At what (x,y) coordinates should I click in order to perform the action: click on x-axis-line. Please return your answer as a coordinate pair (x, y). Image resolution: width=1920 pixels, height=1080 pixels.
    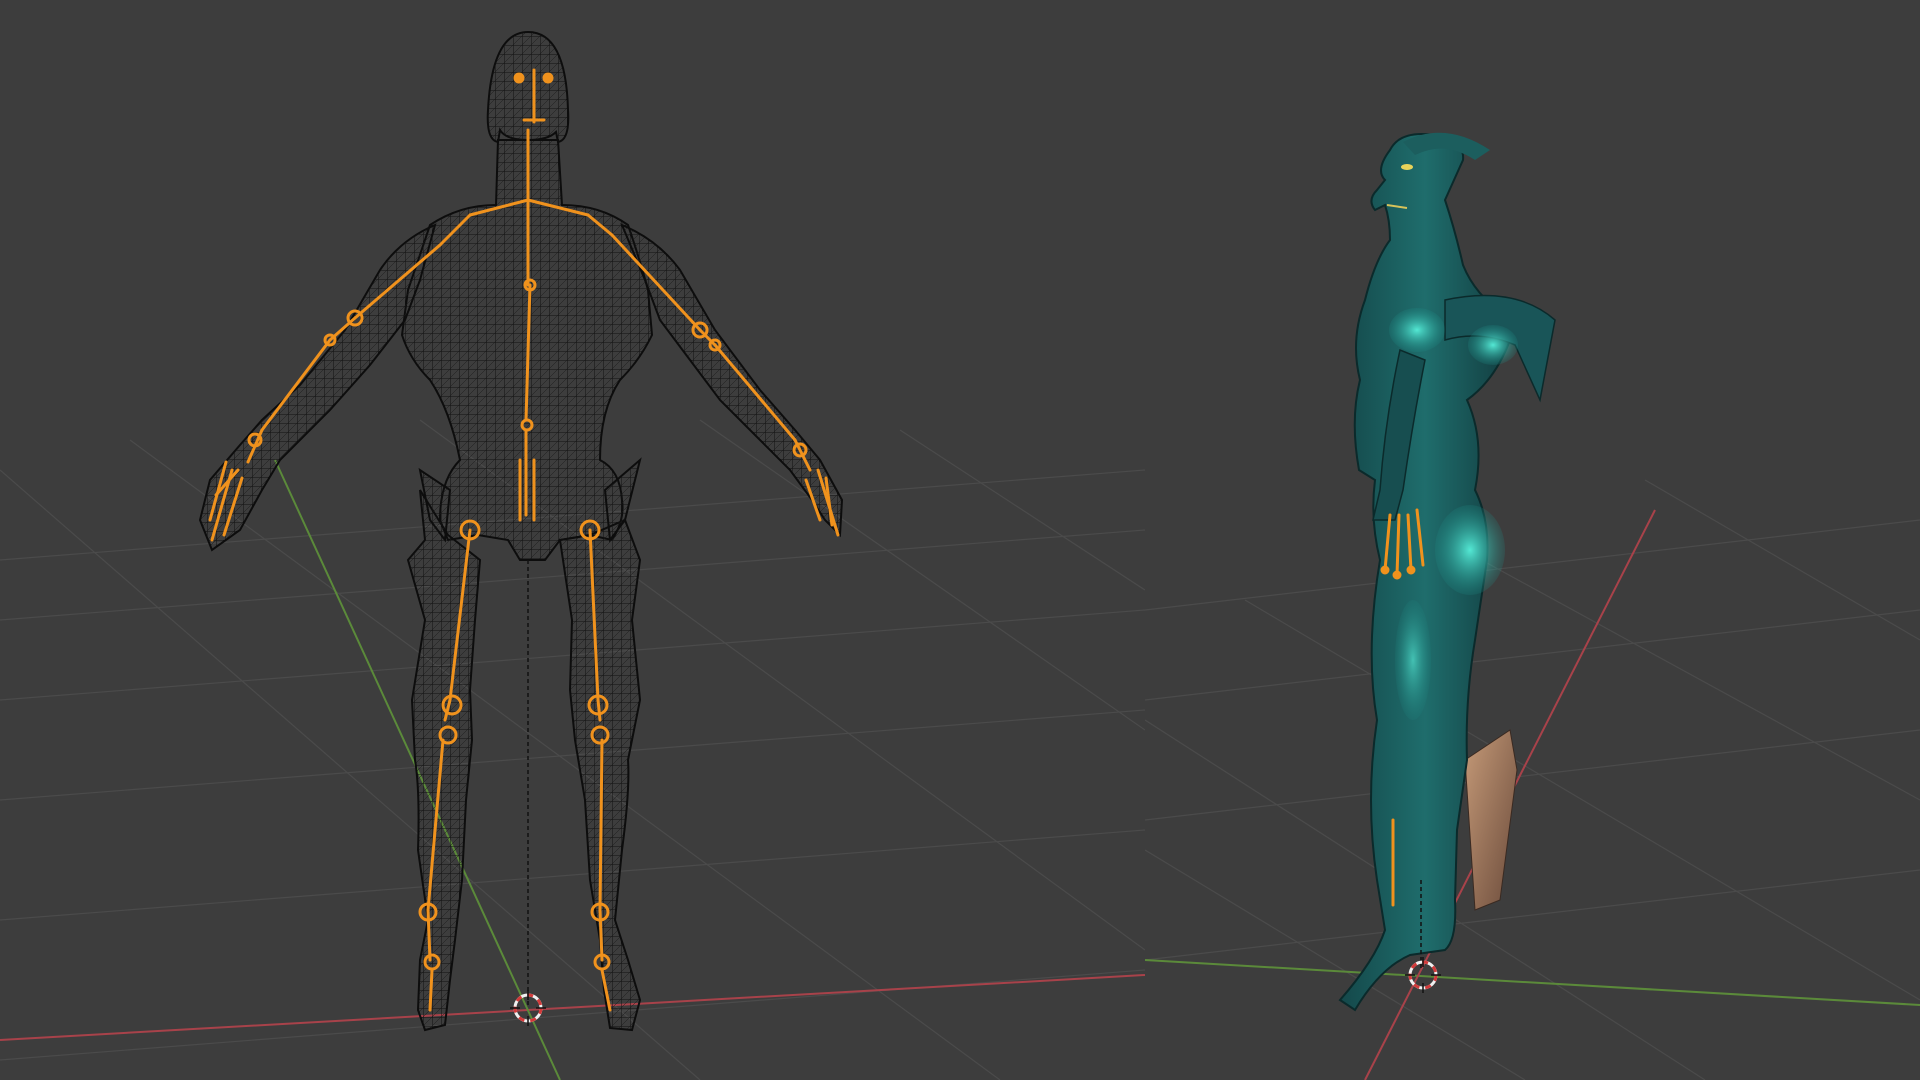
    Looking at the image, I should click on (572, 1007).